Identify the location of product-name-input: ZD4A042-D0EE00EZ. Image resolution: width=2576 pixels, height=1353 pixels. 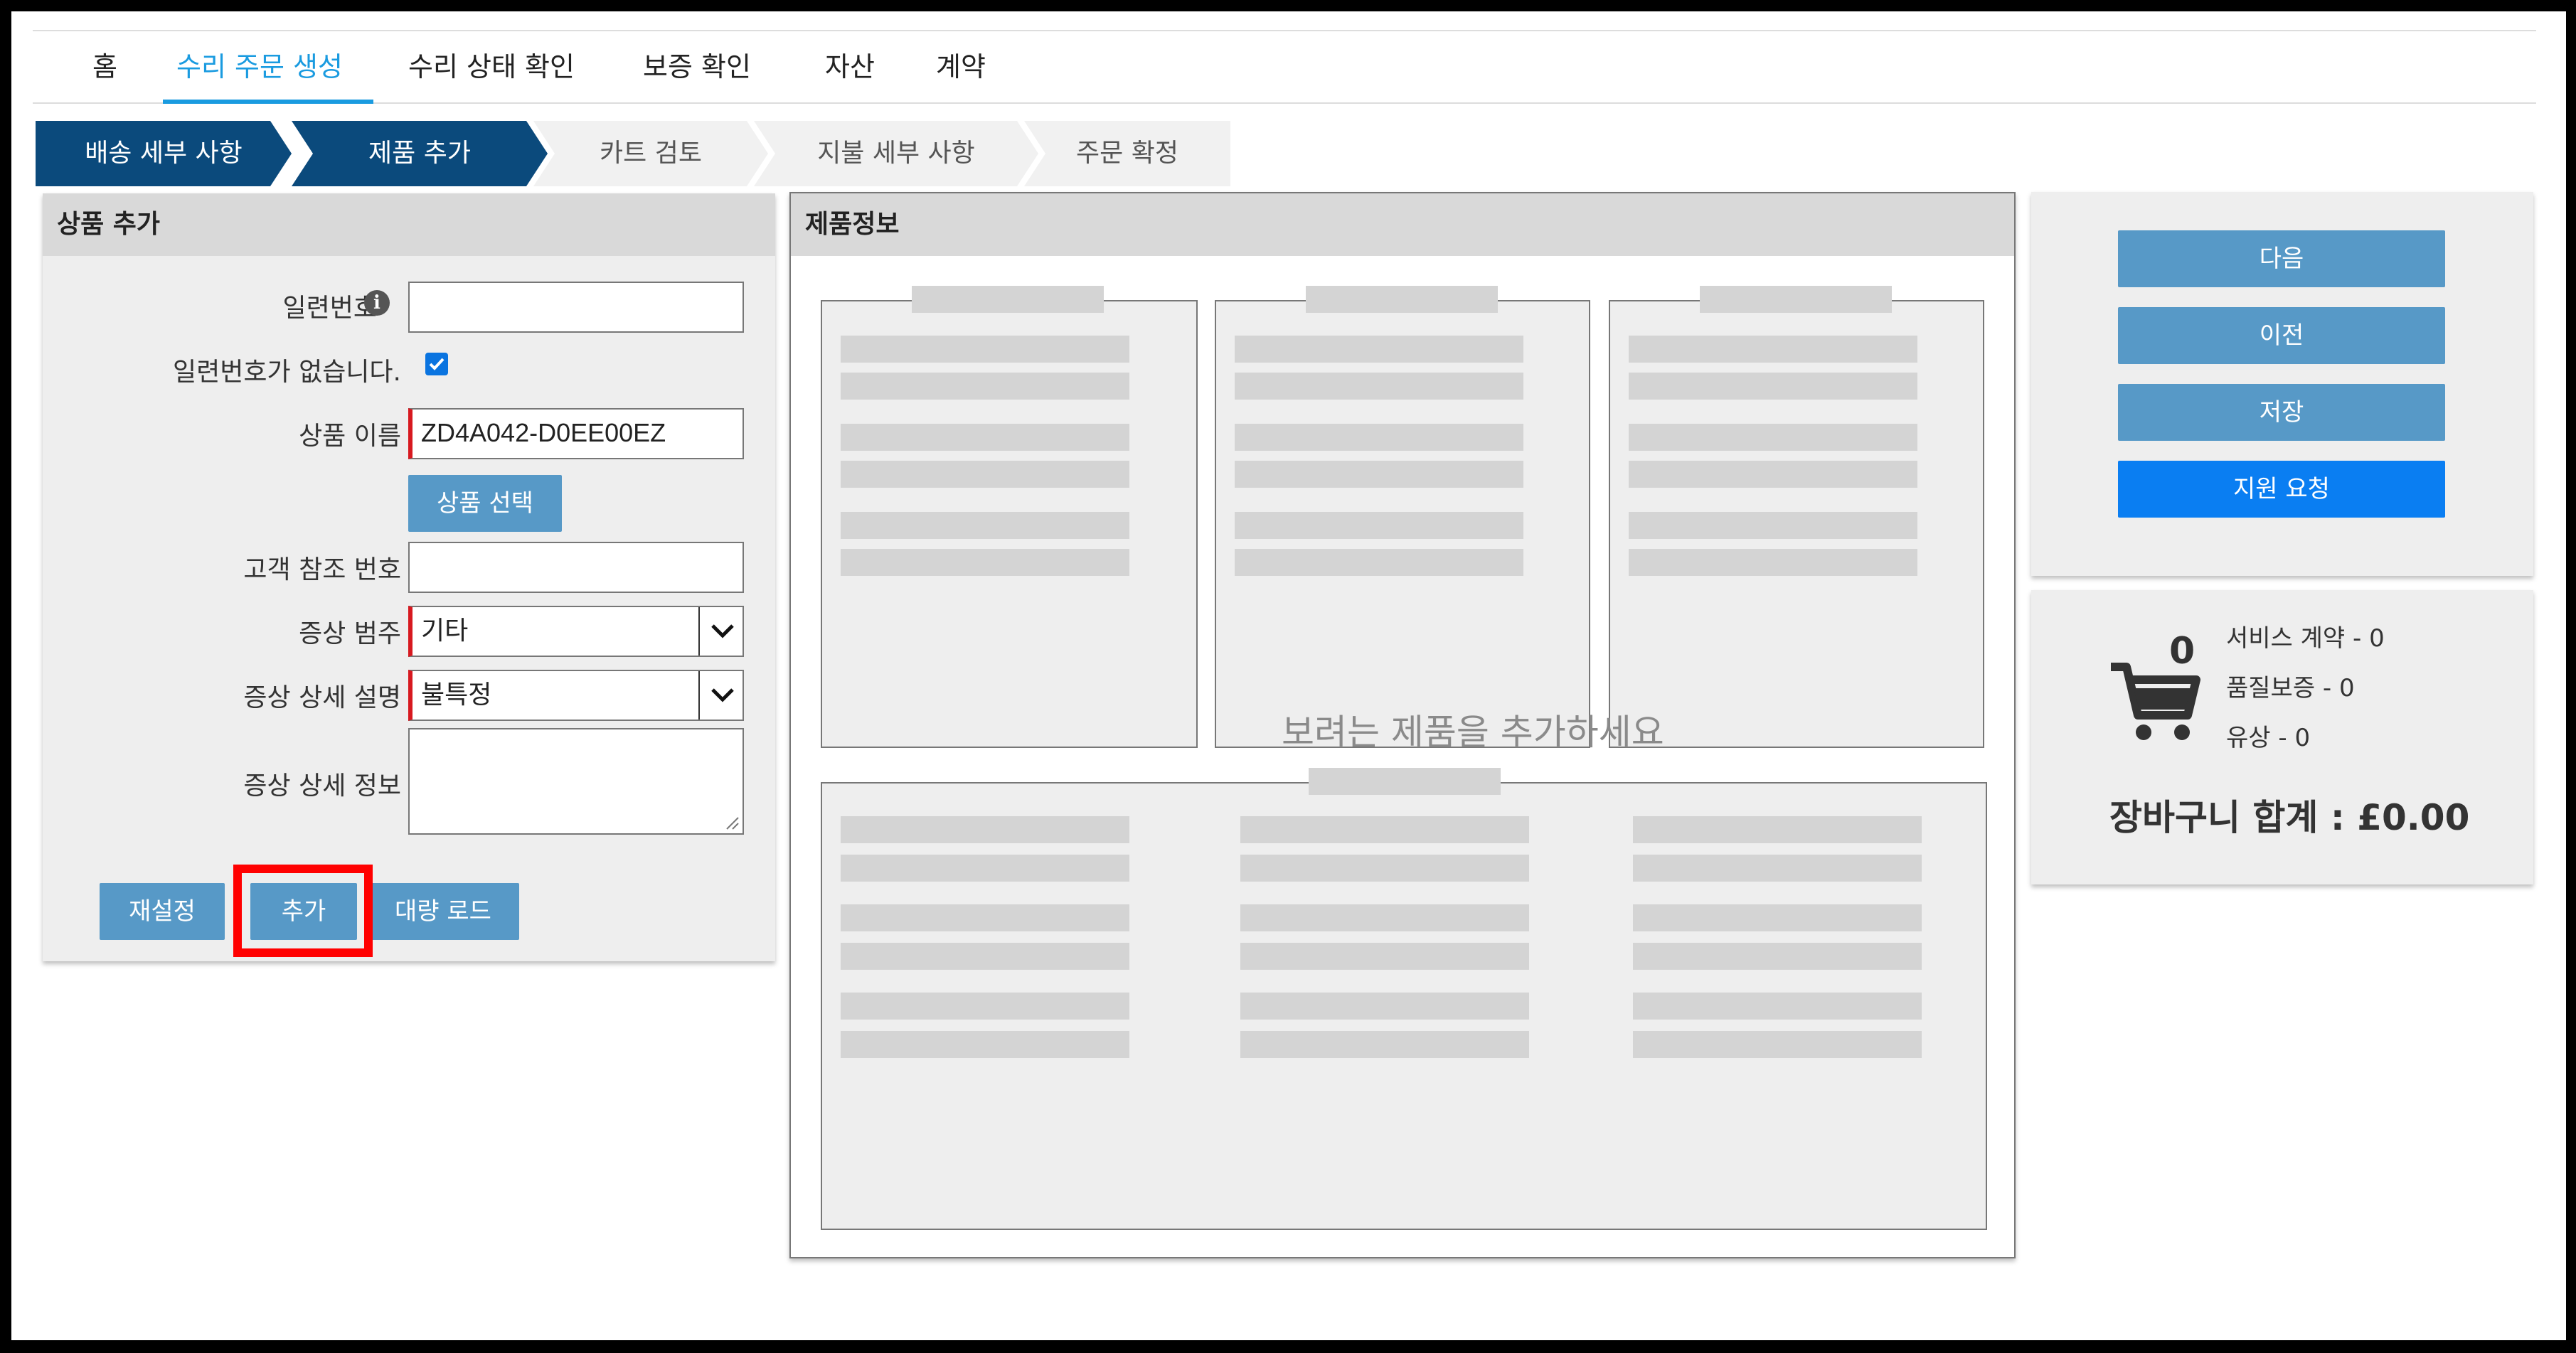
(576, 434).